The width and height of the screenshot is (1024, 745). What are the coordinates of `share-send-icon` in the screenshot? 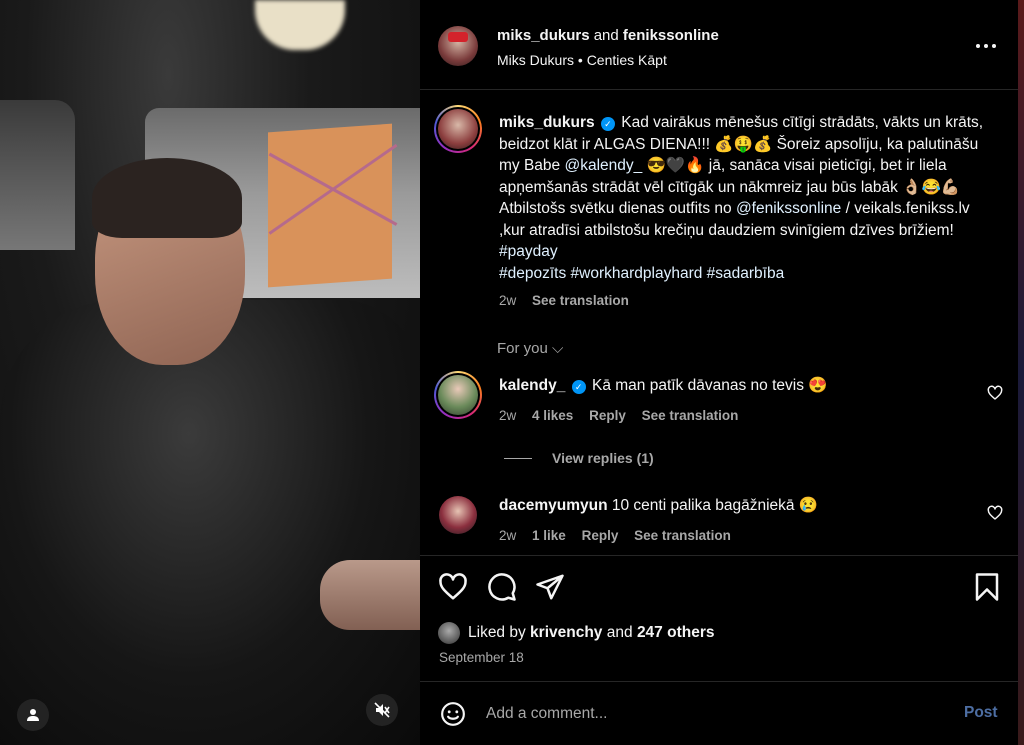 It's located at (550, 587).